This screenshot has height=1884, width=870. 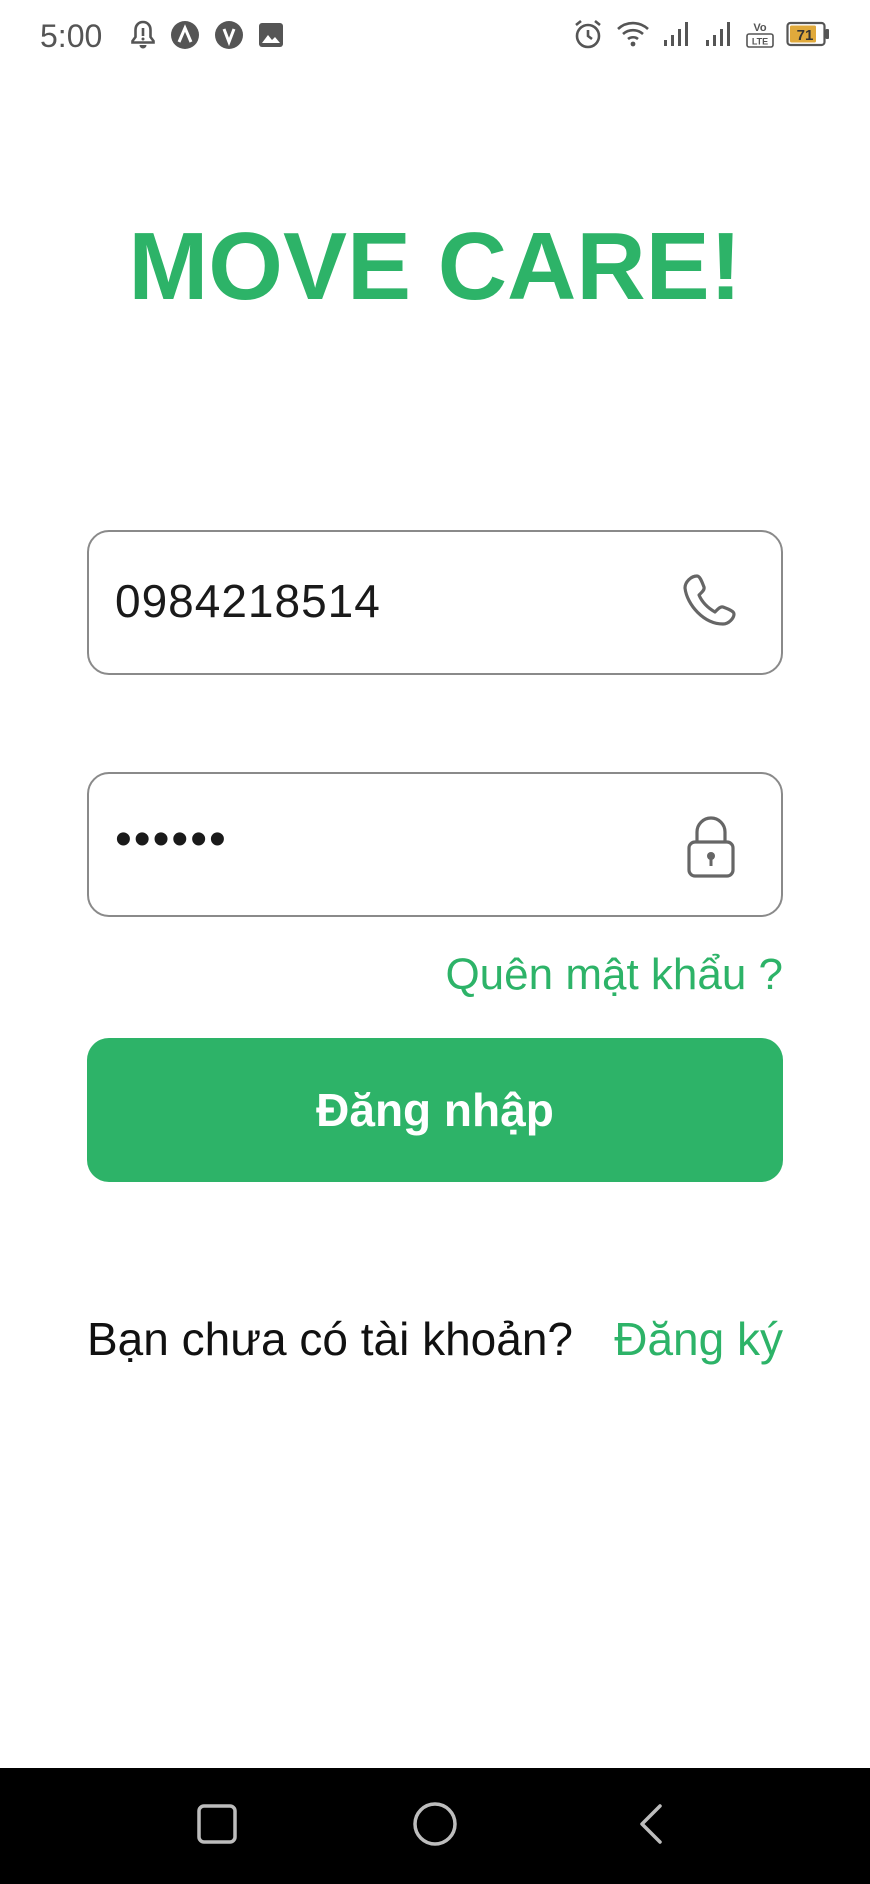 I want to click on square-icon, so click(x=217, y=1826).